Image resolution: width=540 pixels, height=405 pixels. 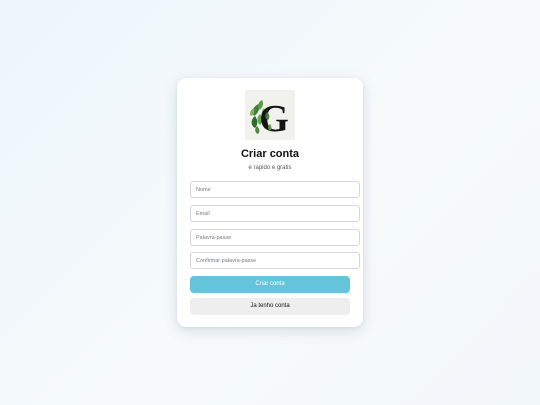 What do you see at coordinates (274, 119) in the screenshot?
I see `logo-letter: G` at bounding box center [274, 119].